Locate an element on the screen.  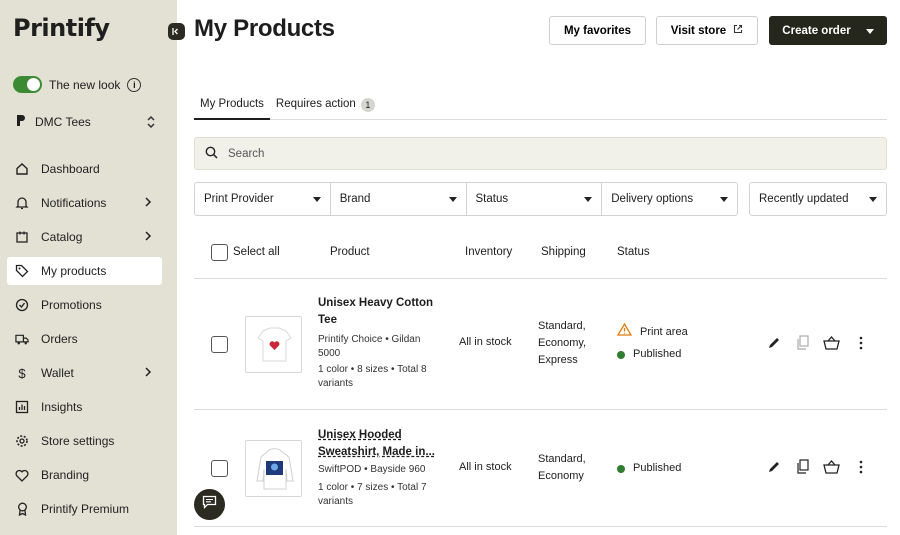
tab-my-products: My Products is located at coordinates (232, 108).